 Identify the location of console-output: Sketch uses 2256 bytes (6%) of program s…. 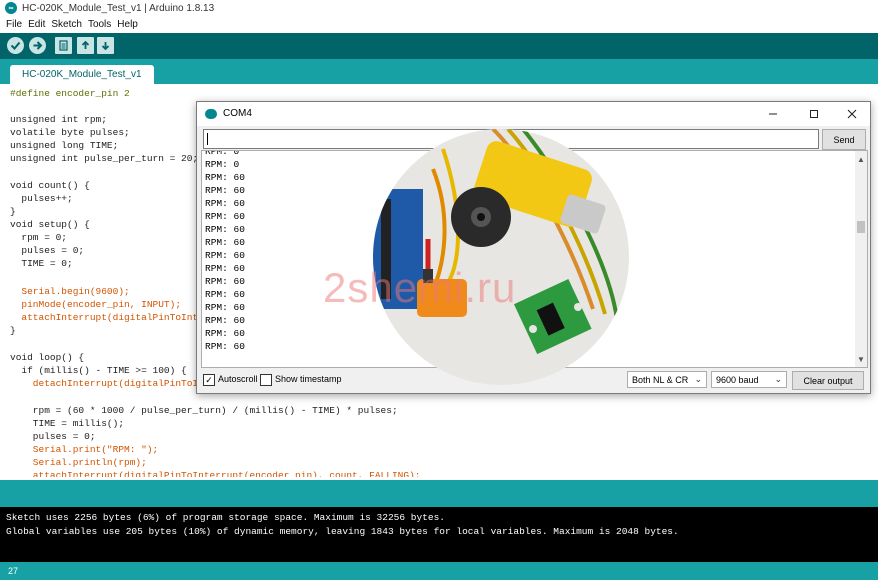
(439, 534).